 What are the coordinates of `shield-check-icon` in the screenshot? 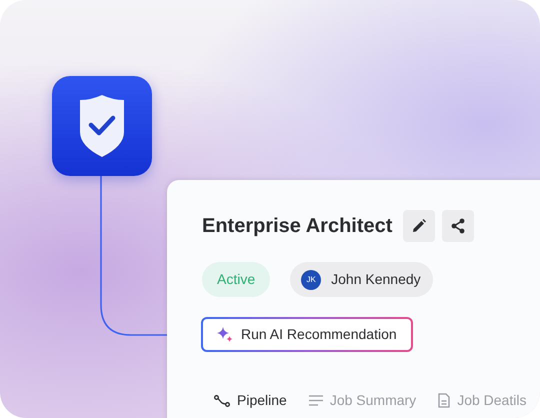 It's located at (102, 126).